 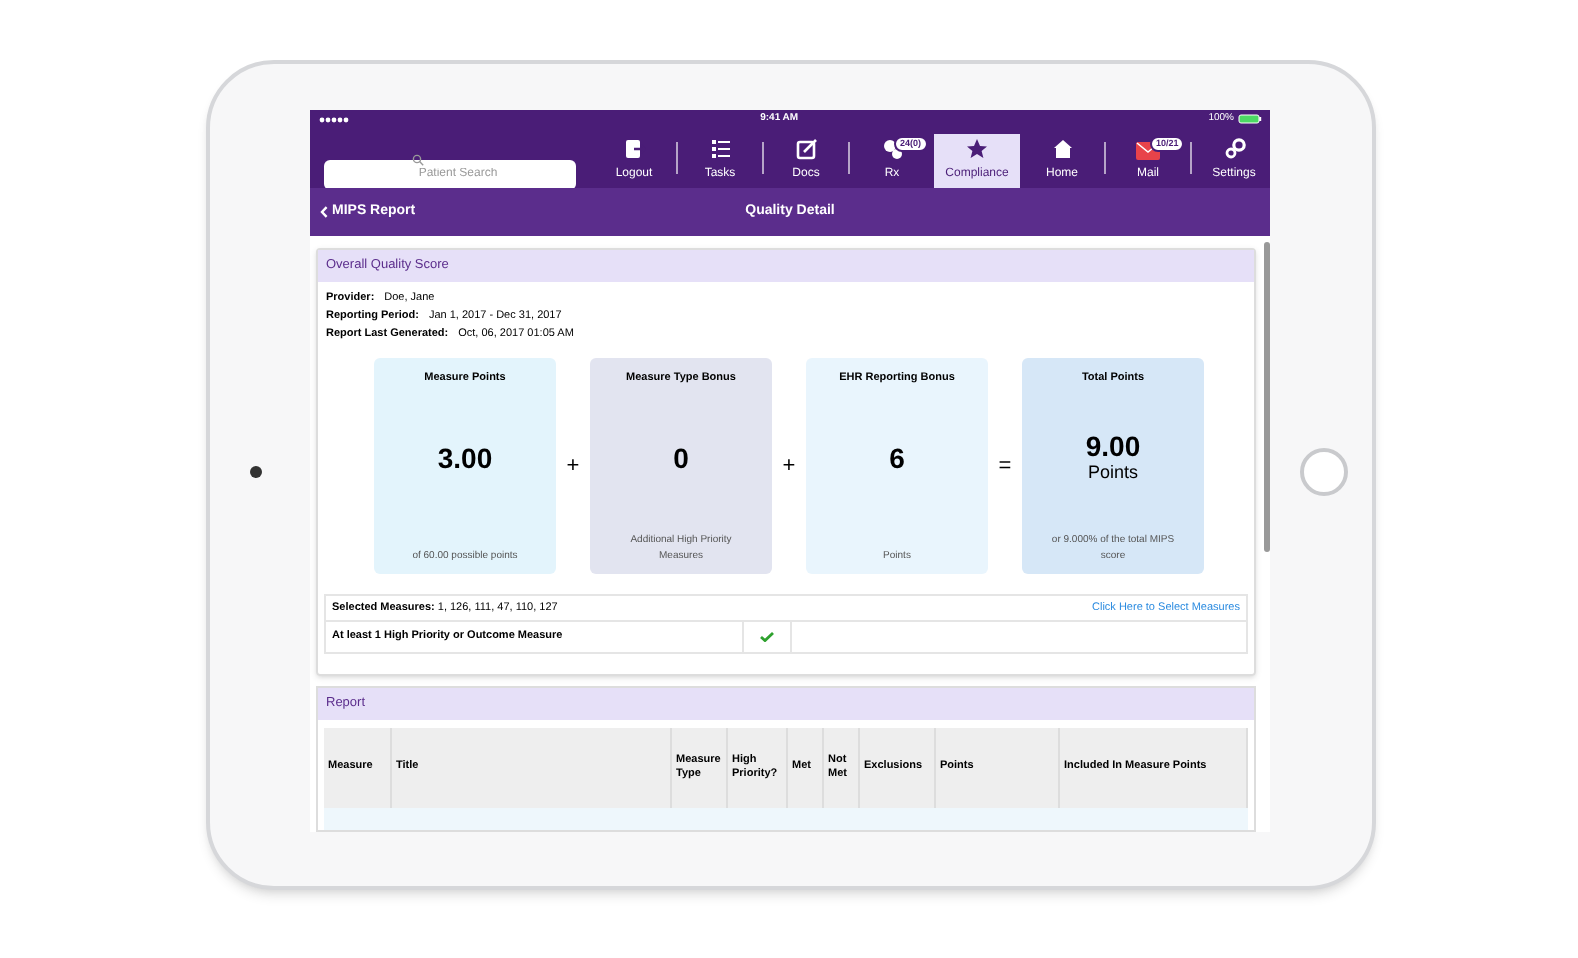 What do you see at coordinates (977, 149) in the screenshot?
I see `star-icon` at bounding box center [977, 149].